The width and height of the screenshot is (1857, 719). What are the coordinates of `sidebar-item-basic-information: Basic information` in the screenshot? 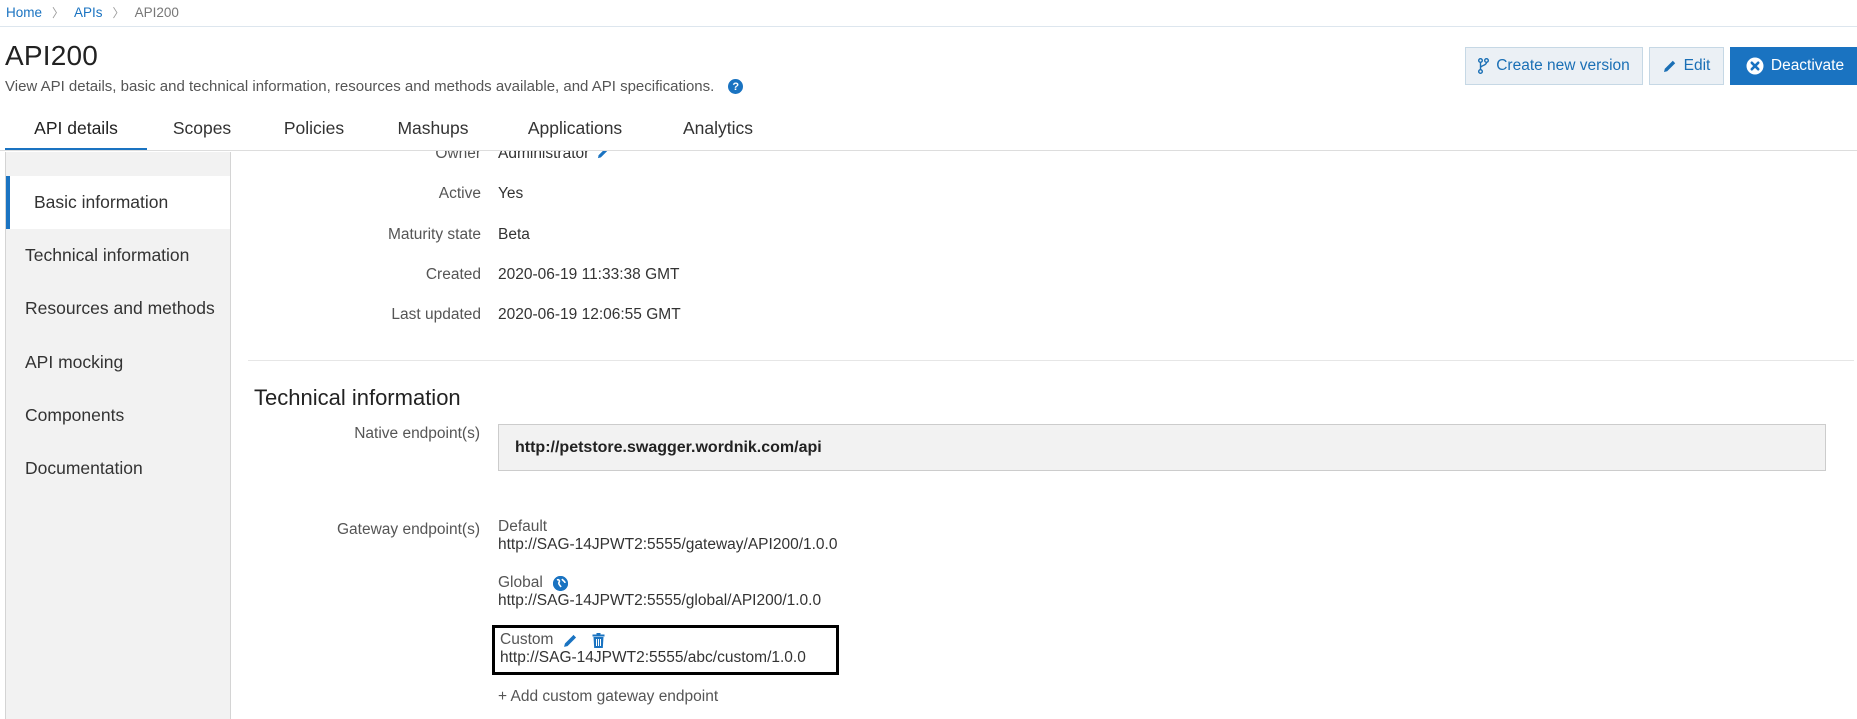 It's located at (118, 202).